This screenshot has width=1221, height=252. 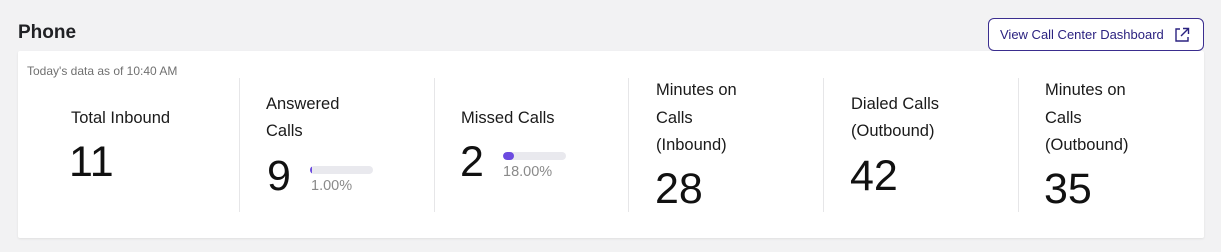 What do you see at coordinates (279, 176) in the screenshot?
I see `stat-value: 9` at bounding box center [279, 176].